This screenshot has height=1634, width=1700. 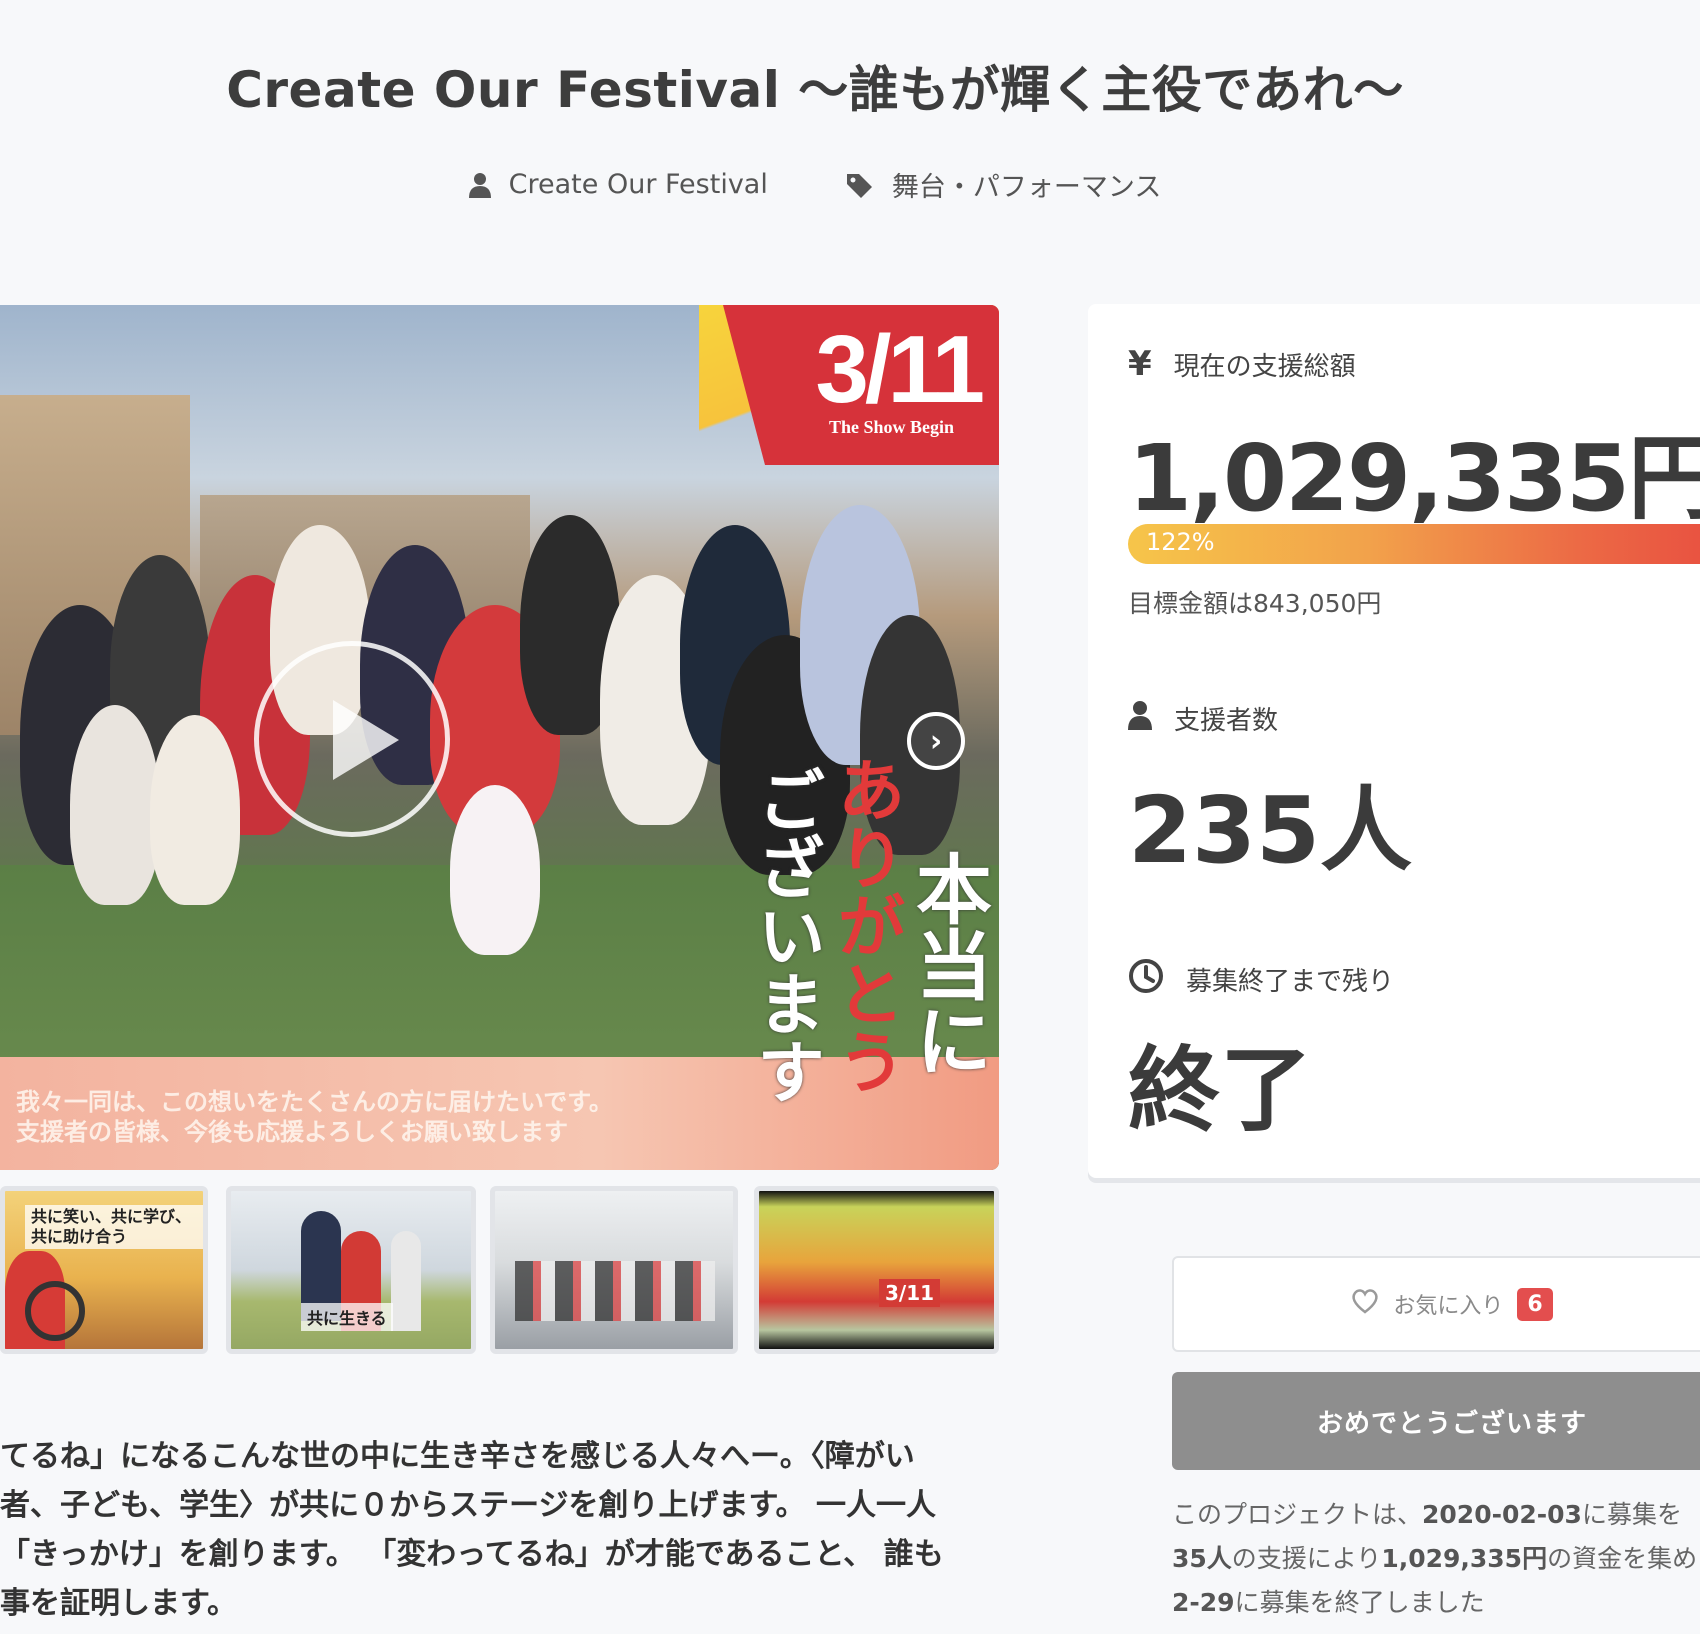 I want to click on vertical-text-3: ございます, so click(x=785, y=935).